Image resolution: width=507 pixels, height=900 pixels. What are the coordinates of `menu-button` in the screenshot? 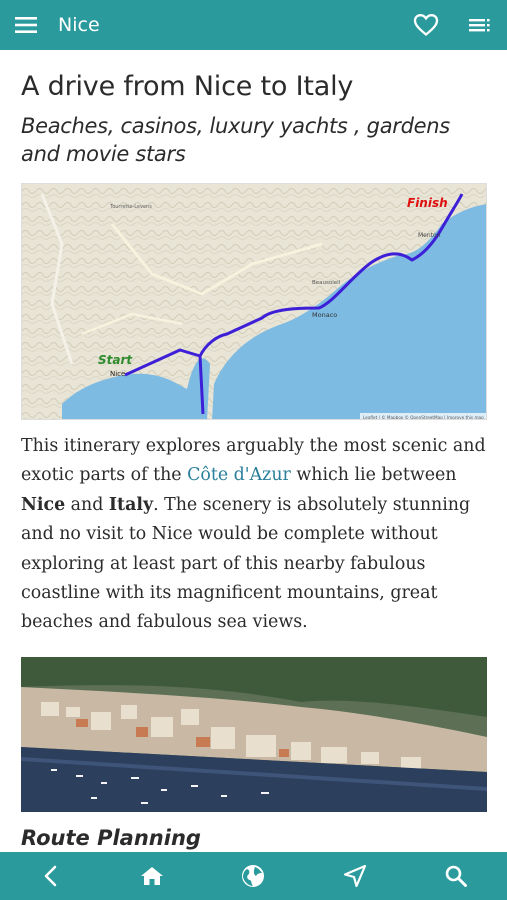 It's located at (26, 25).